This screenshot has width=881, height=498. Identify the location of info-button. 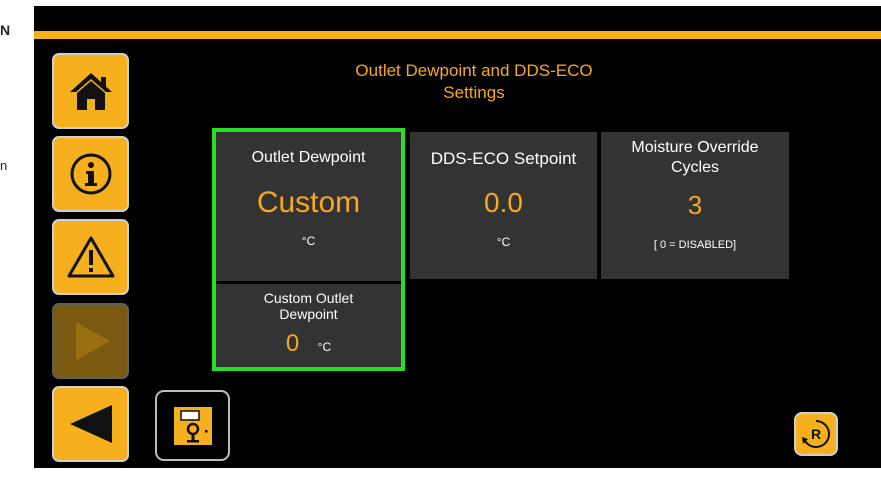
(90, 174).